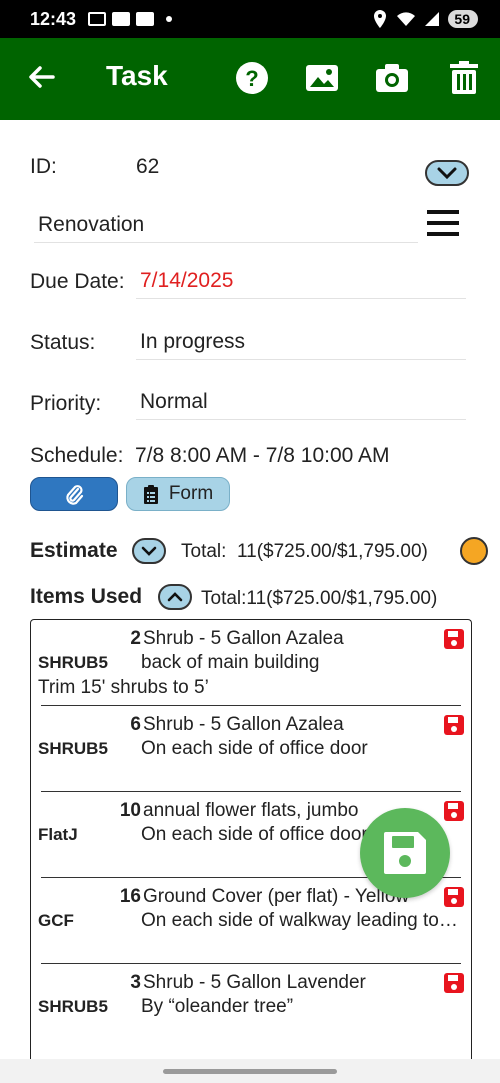 Image resolution: width=500 pixels, height=1083 pixels. I want to click on due-date-field: 7/14/2025, so click(186, 281).